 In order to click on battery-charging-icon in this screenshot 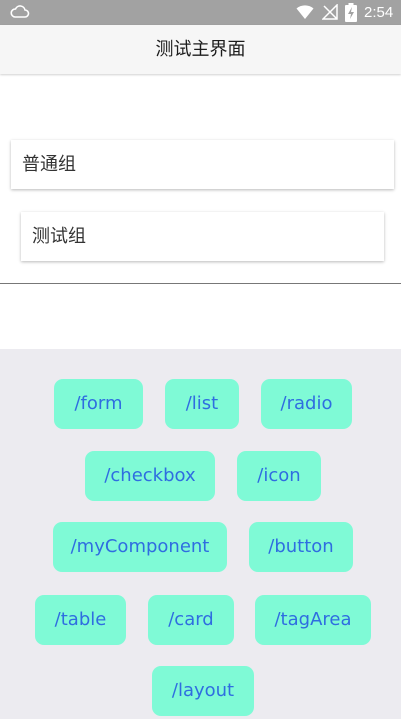, I will do `click(351, 12)`.